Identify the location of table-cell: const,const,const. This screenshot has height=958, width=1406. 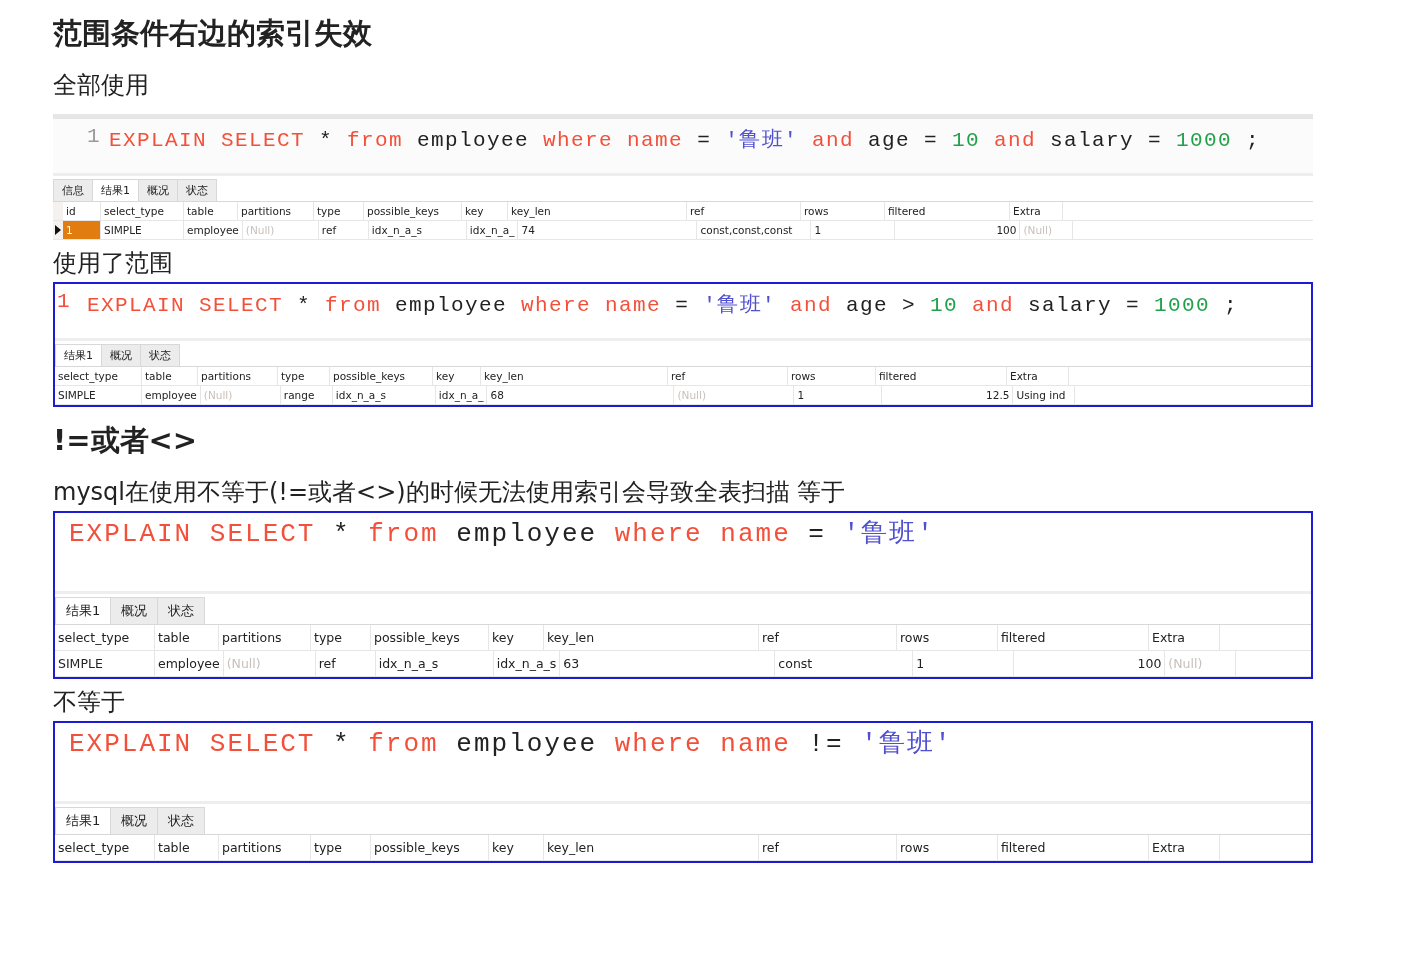
(746, 230).